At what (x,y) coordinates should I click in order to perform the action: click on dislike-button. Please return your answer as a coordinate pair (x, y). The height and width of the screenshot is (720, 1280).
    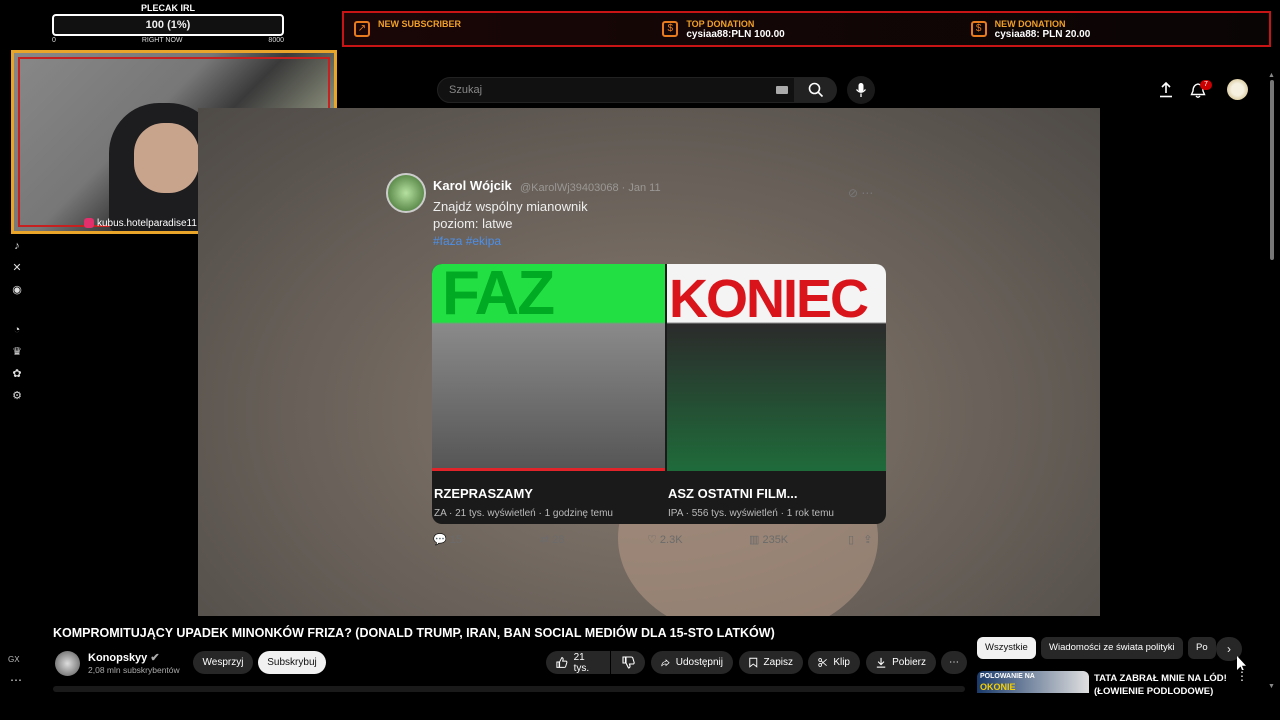
    Looking at the image, I should click on (628, 662).